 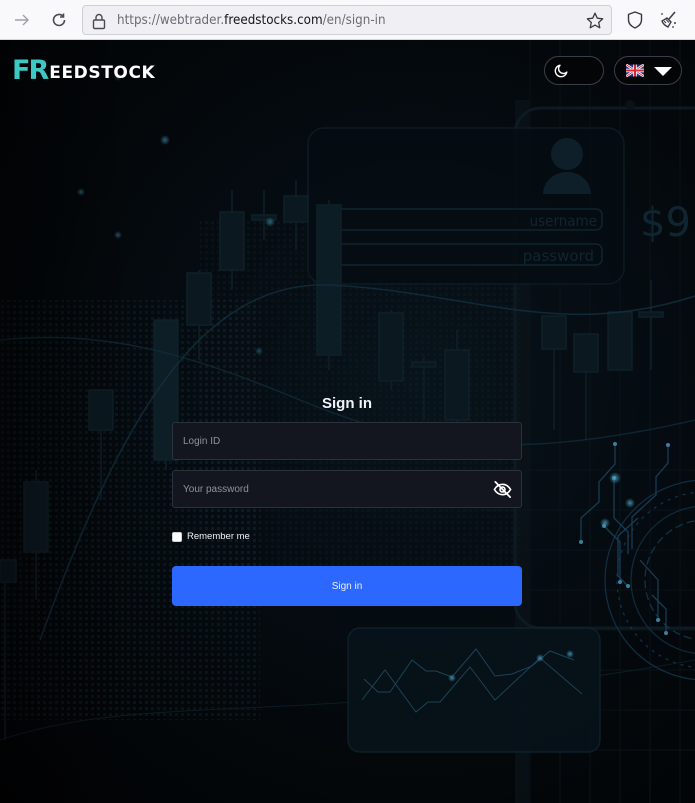 I want to click on reload-icon, so click(x=59, y=20).